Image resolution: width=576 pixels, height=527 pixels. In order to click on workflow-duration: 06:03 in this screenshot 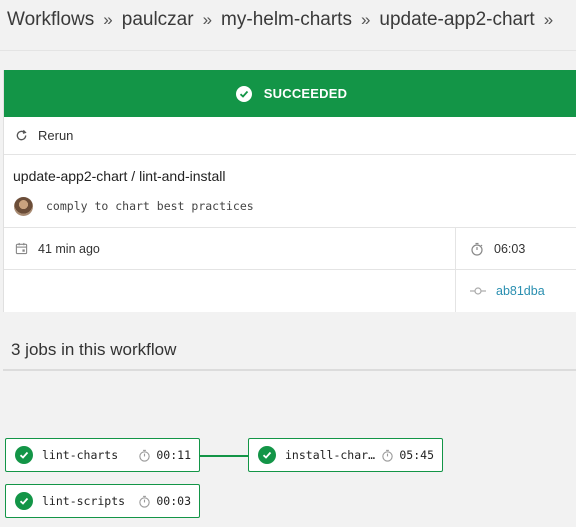, I will do `click(510, 248)`.